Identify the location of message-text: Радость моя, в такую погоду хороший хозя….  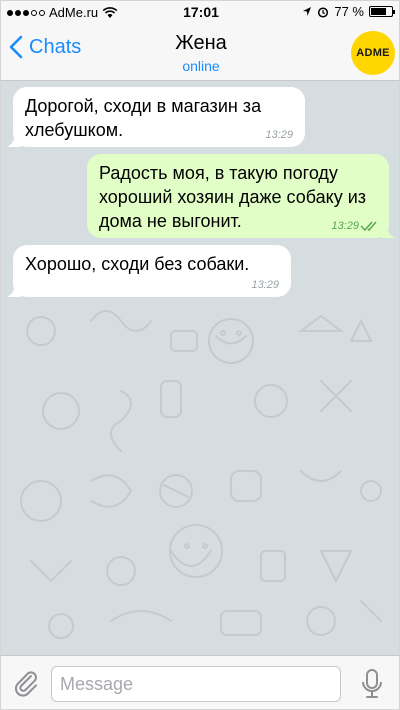
(233, 197).